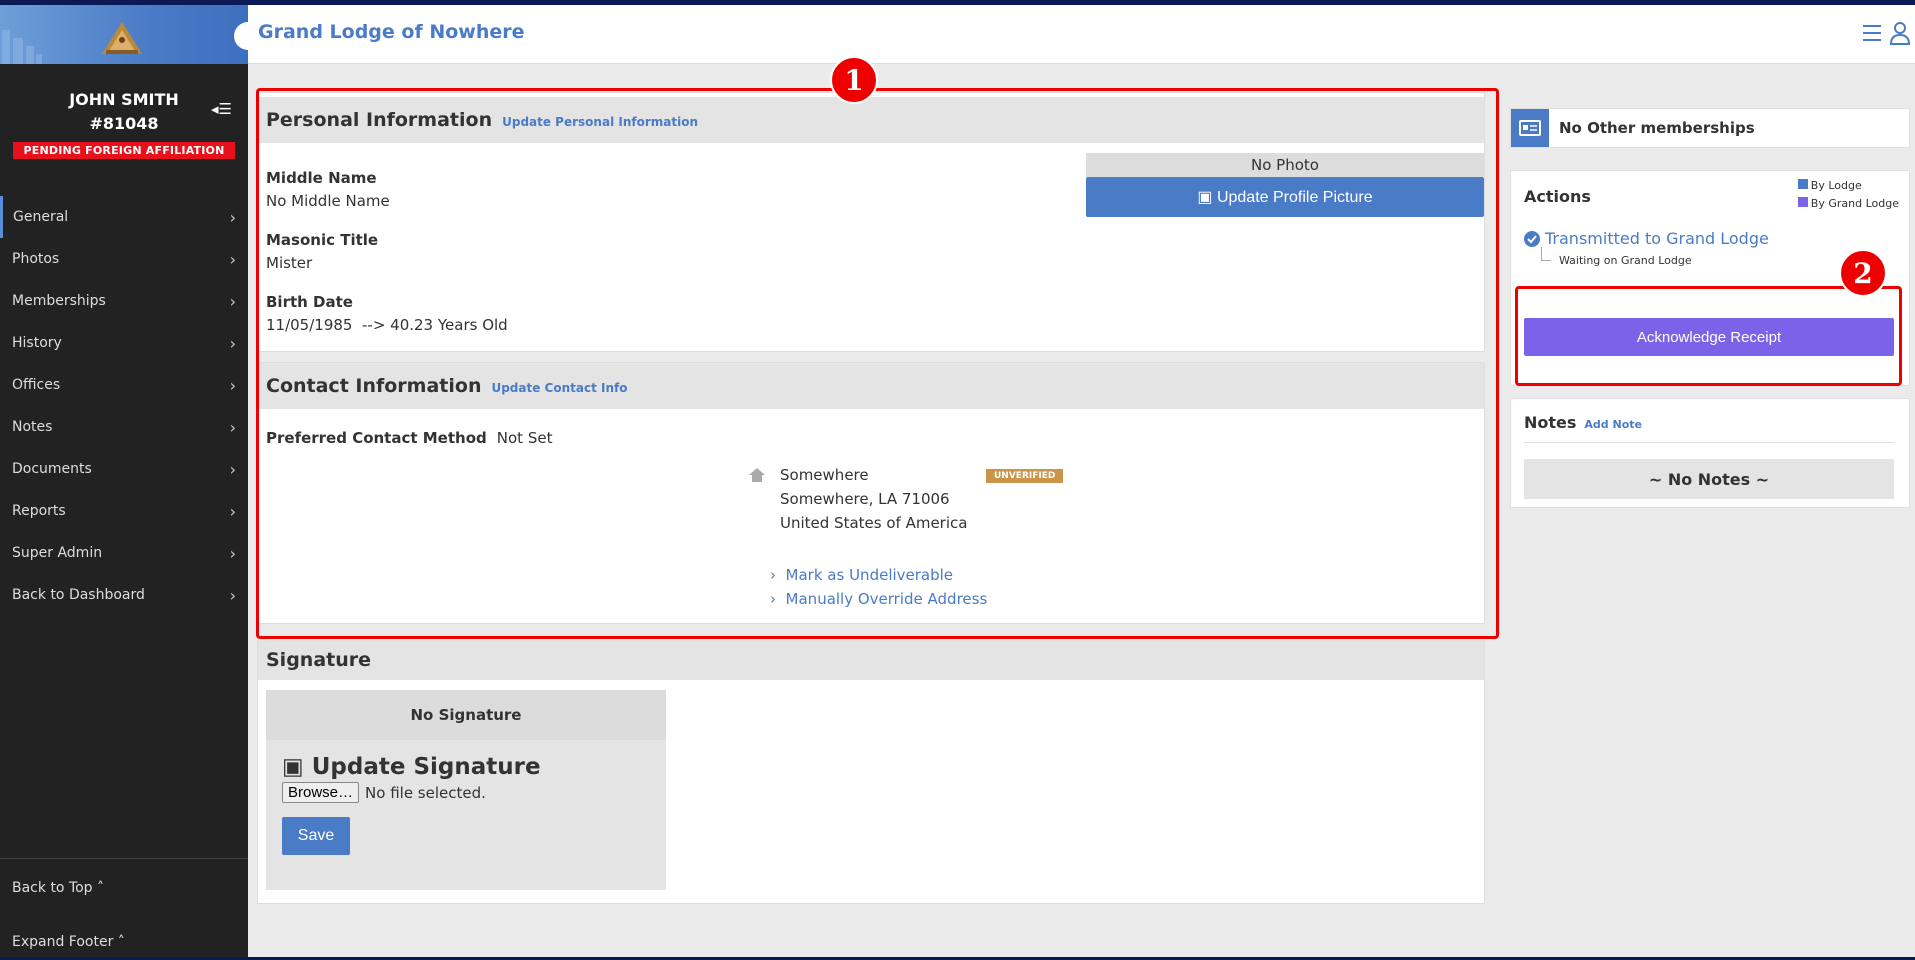  Describe the element at coordinates (1550, 422) in the screenshot. I see `notes-title: Notes` at that location.